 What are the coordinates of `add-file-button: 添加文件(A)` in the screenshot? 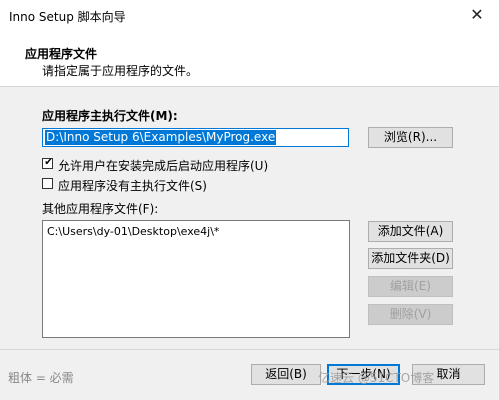 It's located at (410, 231).